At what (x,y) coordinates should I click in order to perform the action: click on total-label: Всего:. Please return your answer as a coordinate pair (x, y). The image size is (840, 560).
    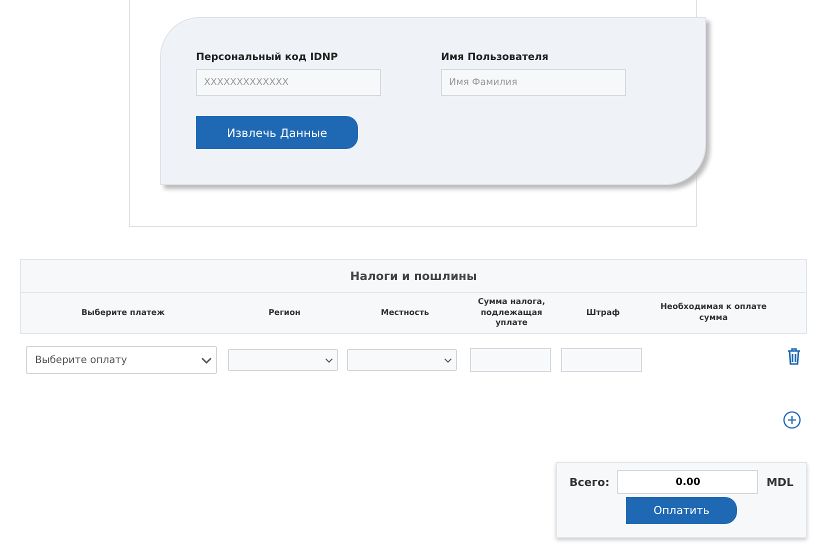
    Looking at the image, I should click on (589, 482).